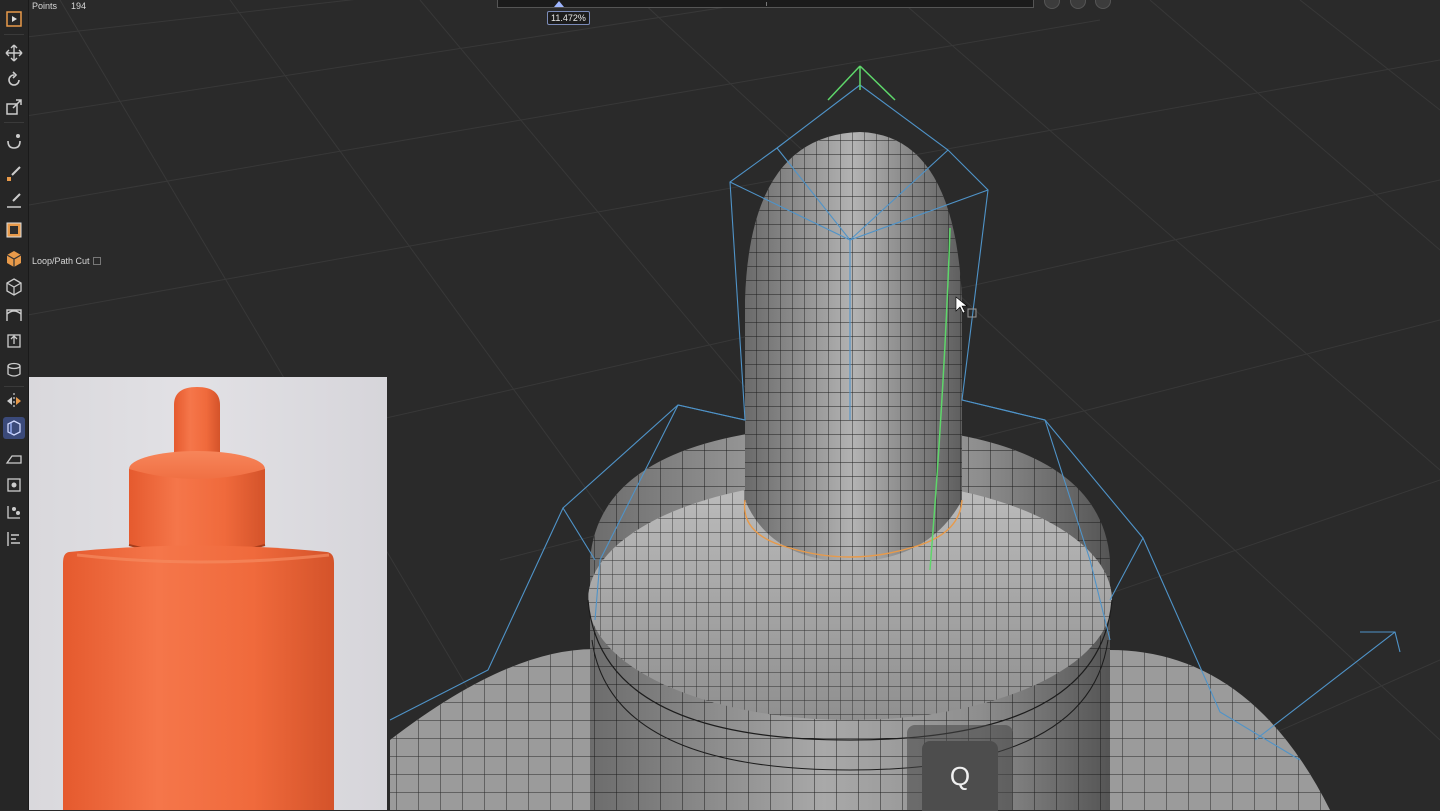 This screenshot has height=811, width=1440. What do you see at coordinates (14, 458) in the screenshot?
I see `iron-icon` at bounding box center [14, 458].